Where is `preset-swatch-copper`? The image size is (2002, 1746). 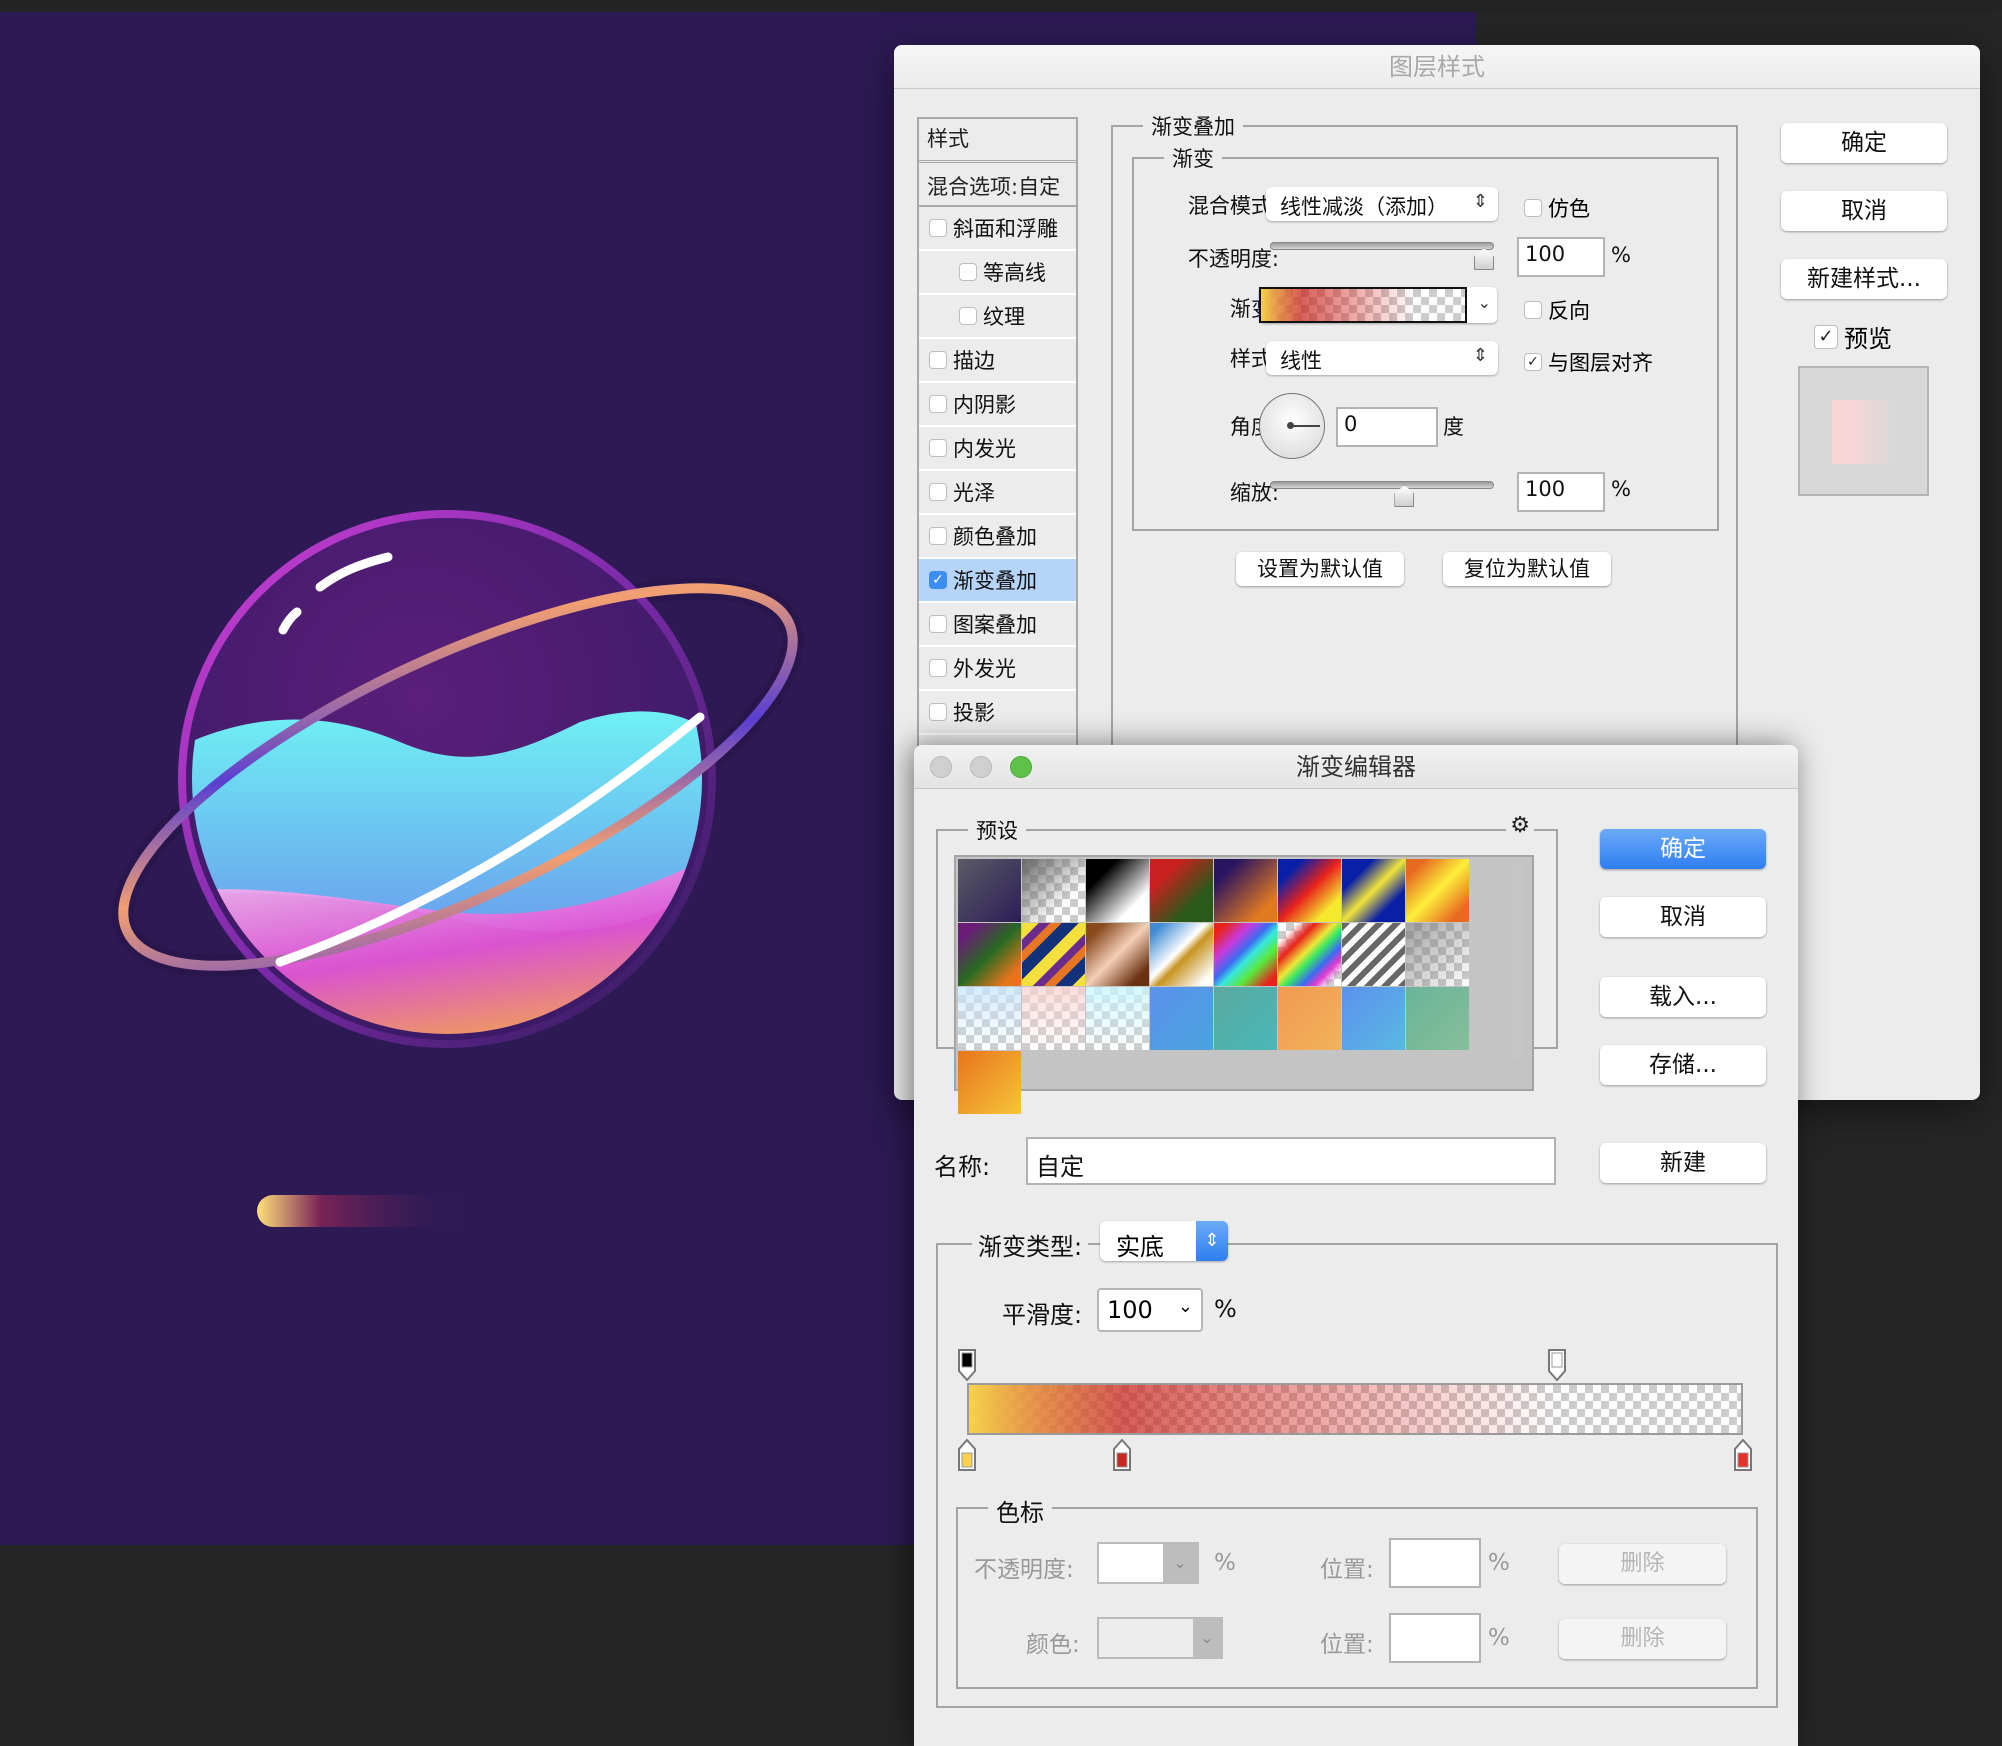
preset-swatch-copper is located at coordinates (1117, 954).